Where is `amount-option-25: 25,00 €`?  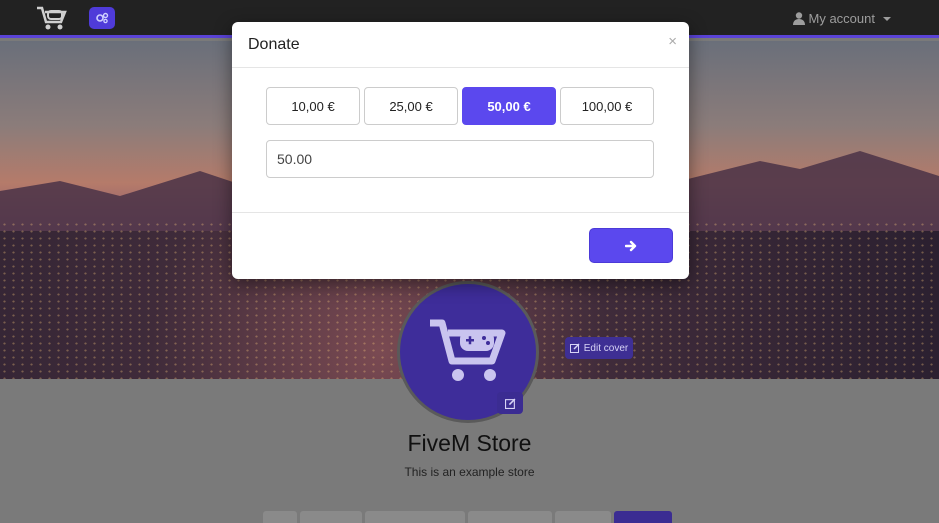
amount-option-25: 25,00 € is located at coordinates (411, 106).